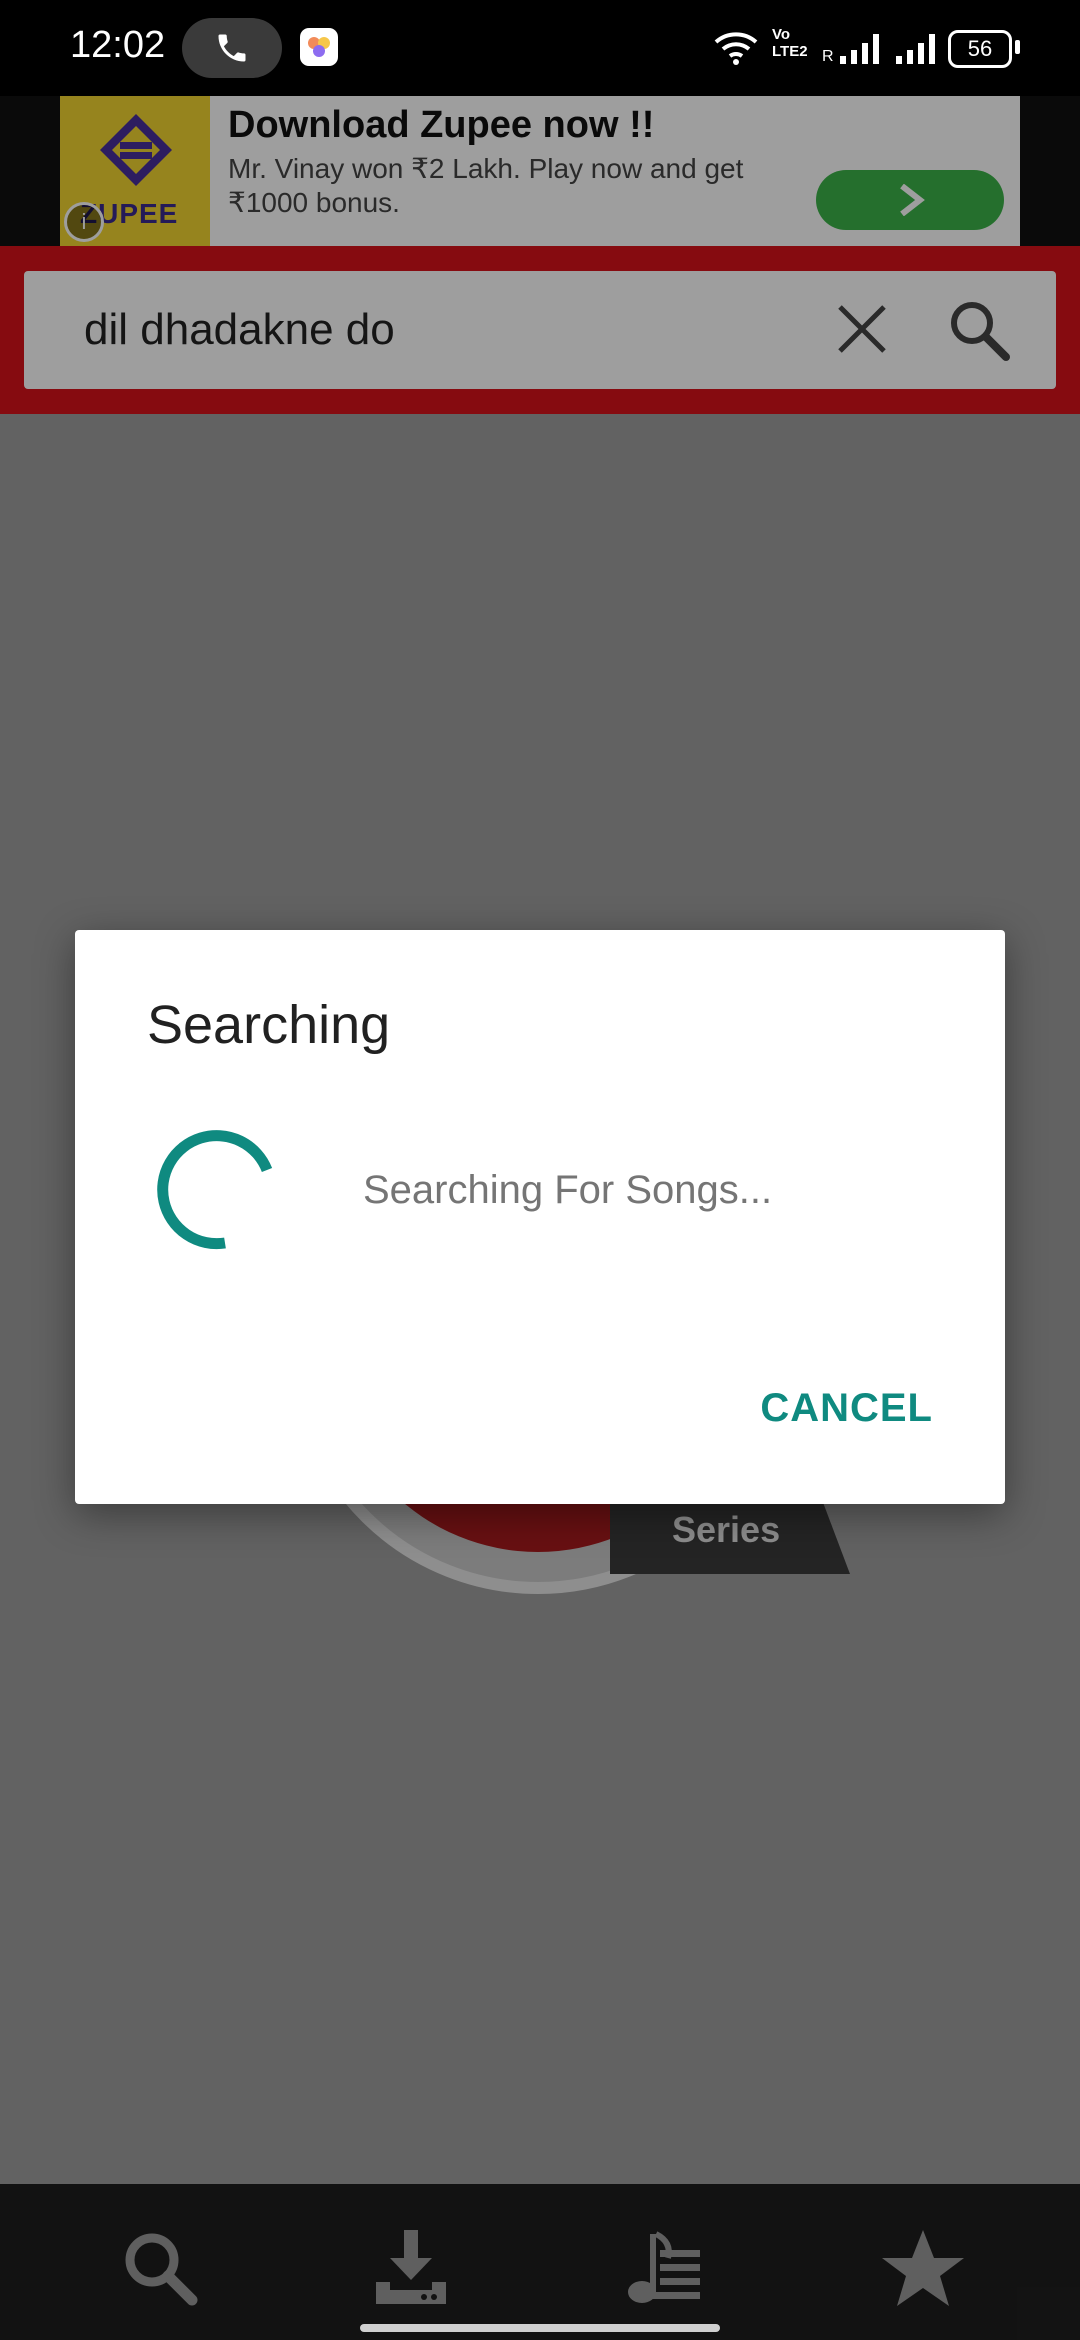 The height and width of the screenshot is (2340, 1080). What do you see at coordinates (828, 56) in the screenshot?
I see `roaming-indicator: R` at bounding box center [828, 56].